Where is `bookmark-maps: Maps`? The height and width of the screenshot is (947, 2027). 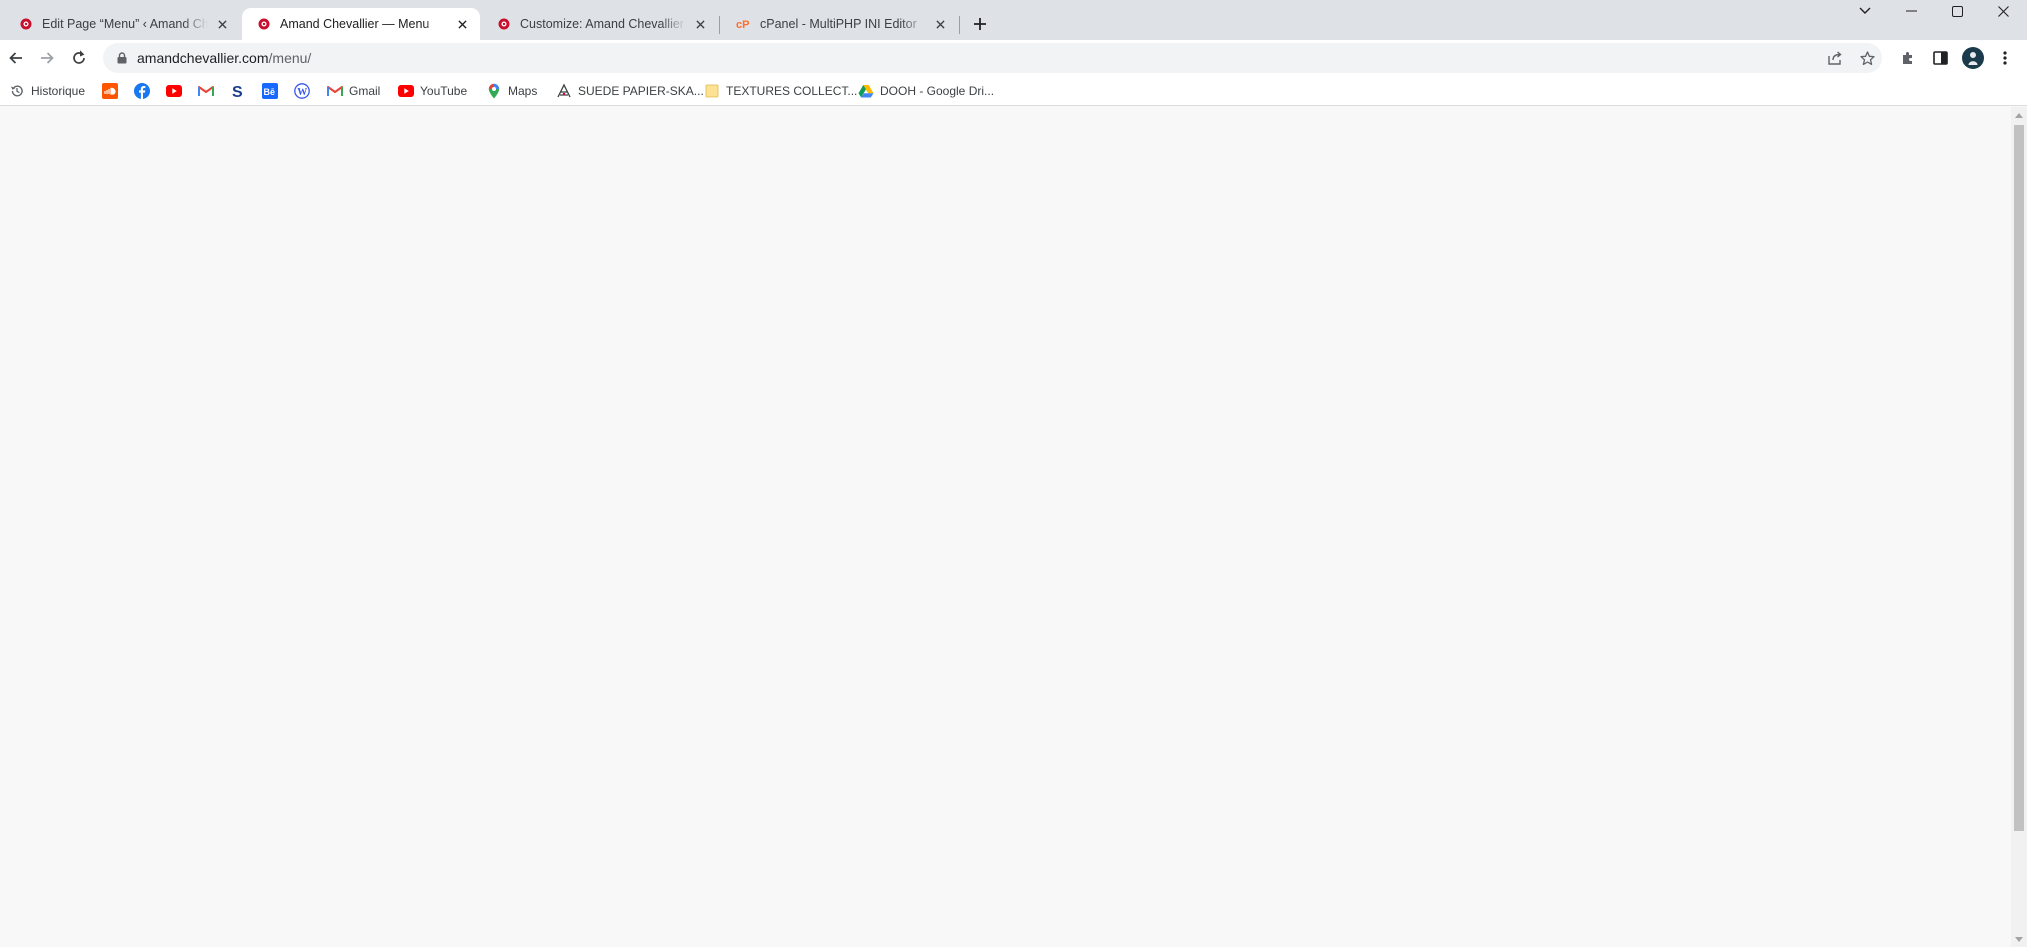 bookmark-maps: Maps is located at coordinates (511, 91).